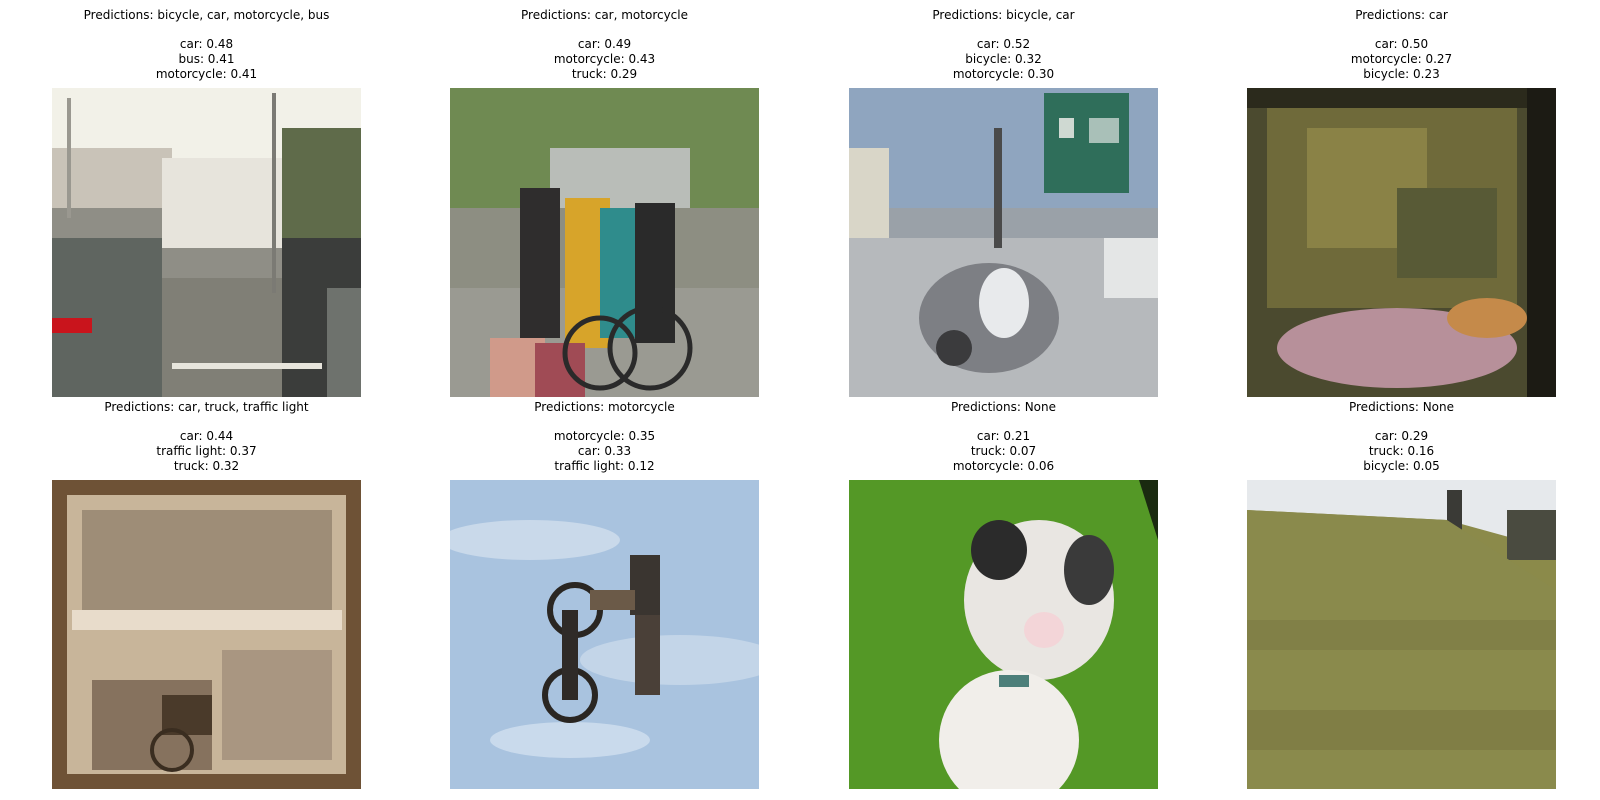 The width and height of the screenshot is (1600, 800). I want to click on score-line: traffic light: 0.37, so click(206, 451).